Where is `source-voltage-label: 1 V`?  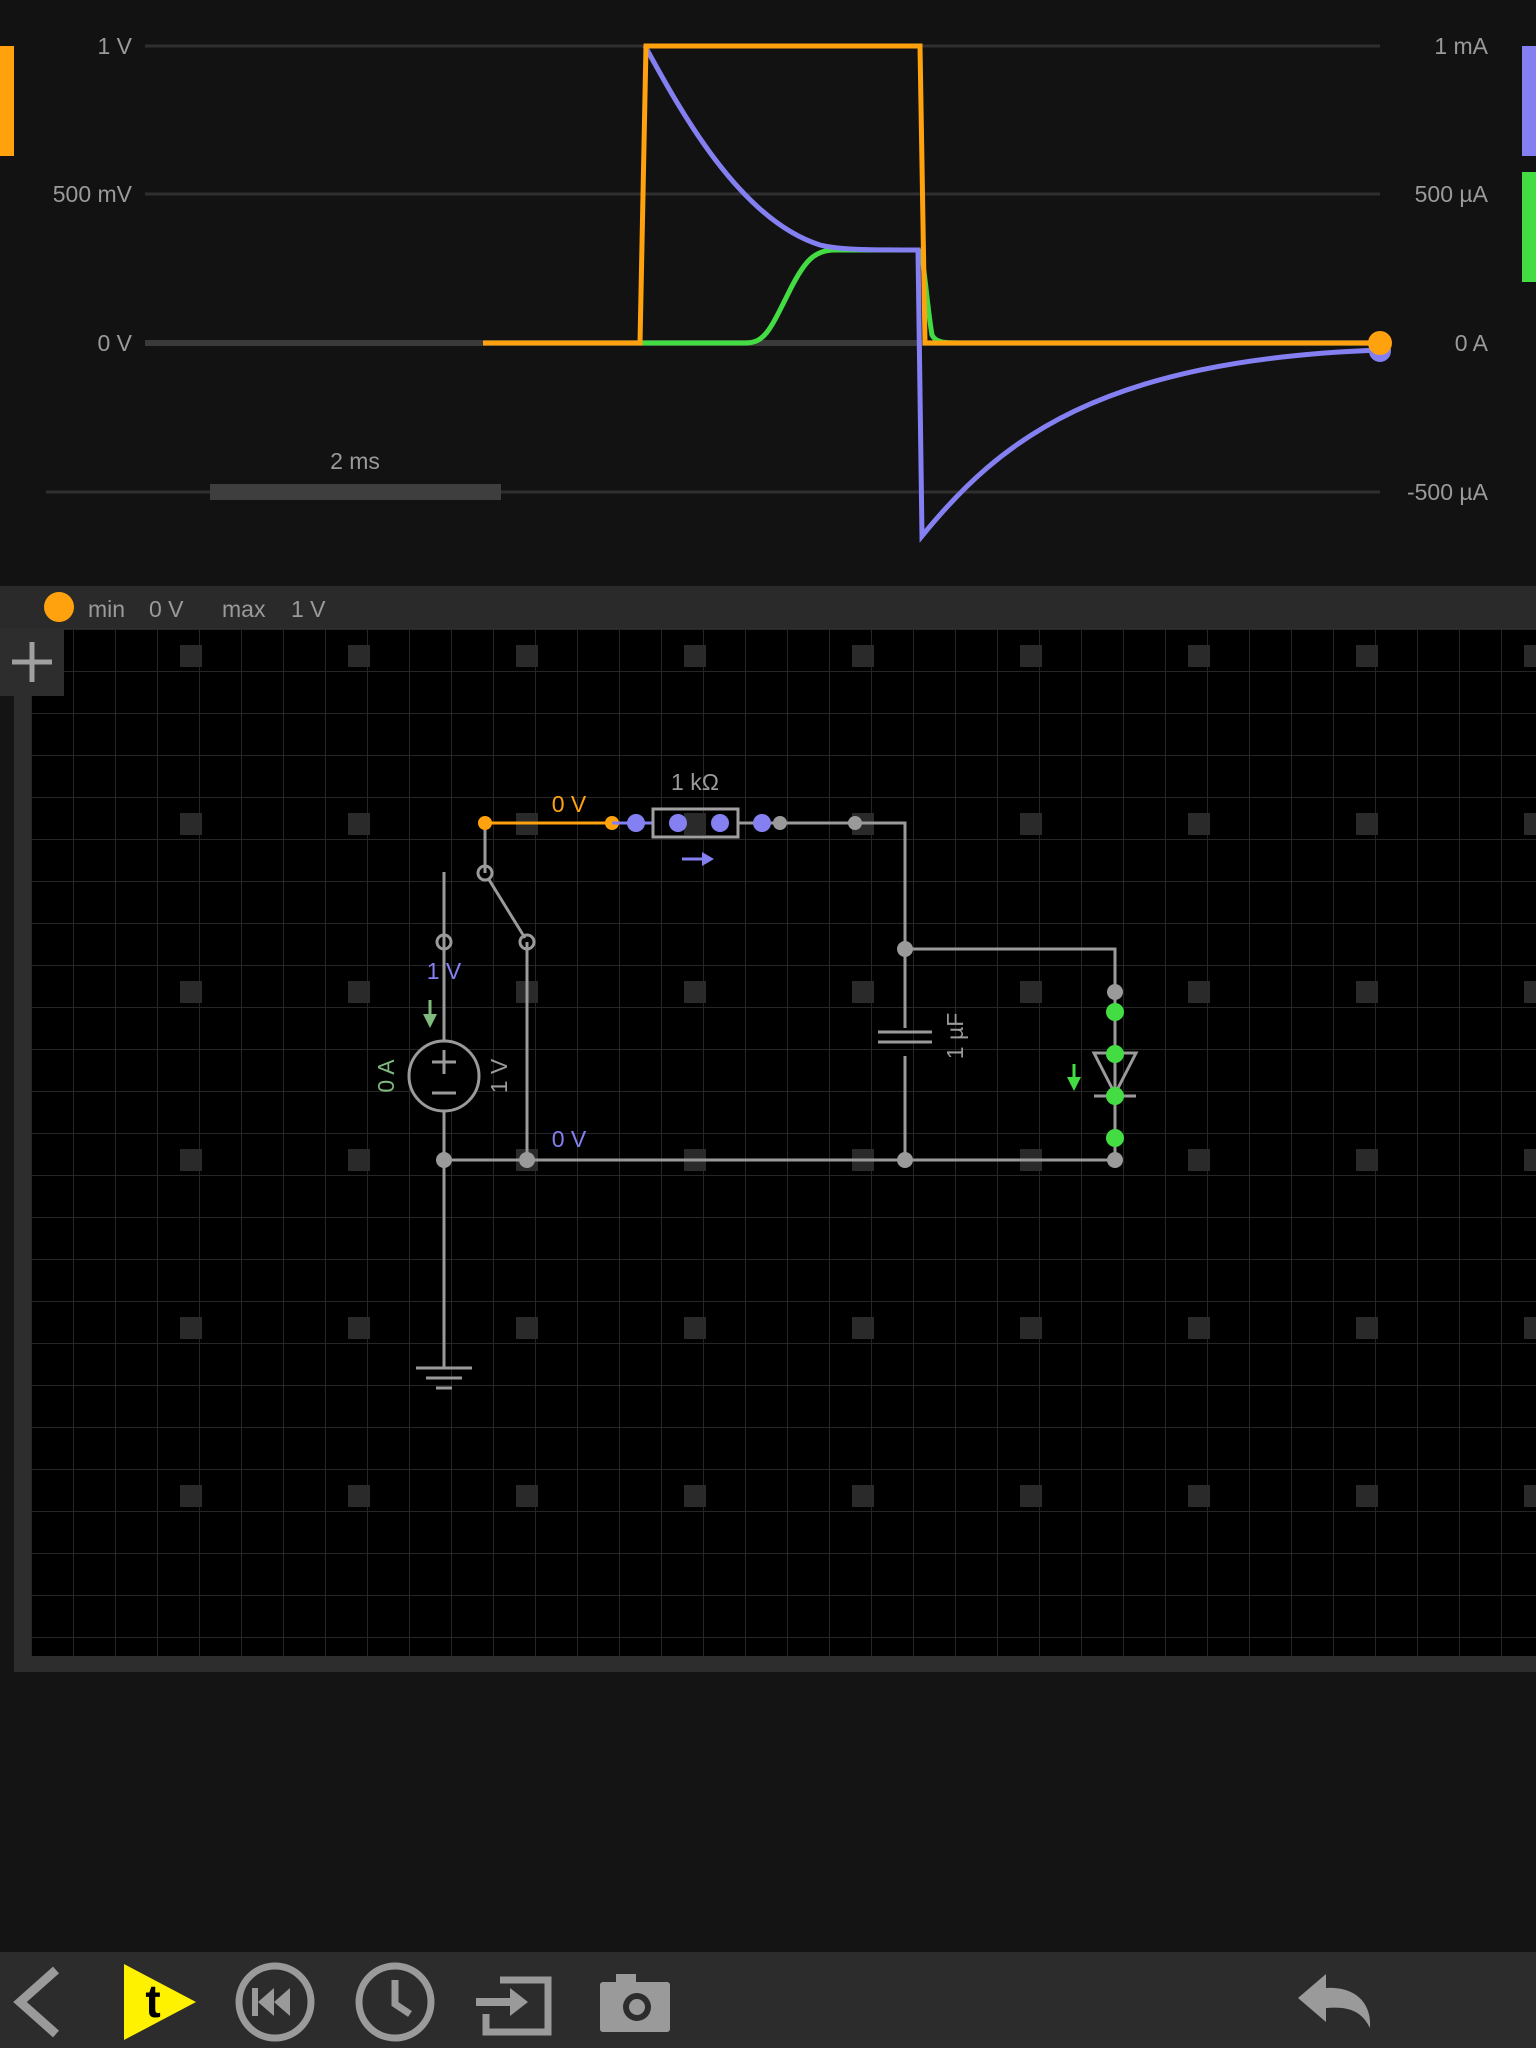 source-voltage-label: 1 V is located at coordinates (499, 1075).